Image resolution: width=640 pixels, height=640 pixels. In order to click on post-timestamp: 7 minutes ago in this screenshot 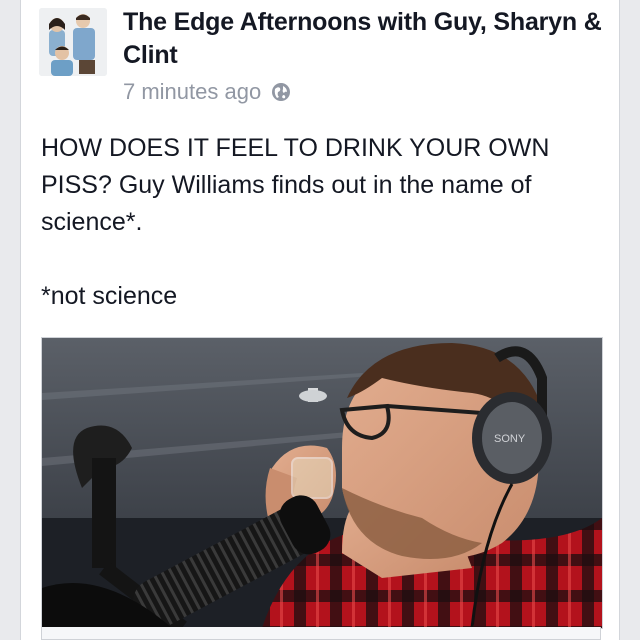, I will do `click(192, 92)`.